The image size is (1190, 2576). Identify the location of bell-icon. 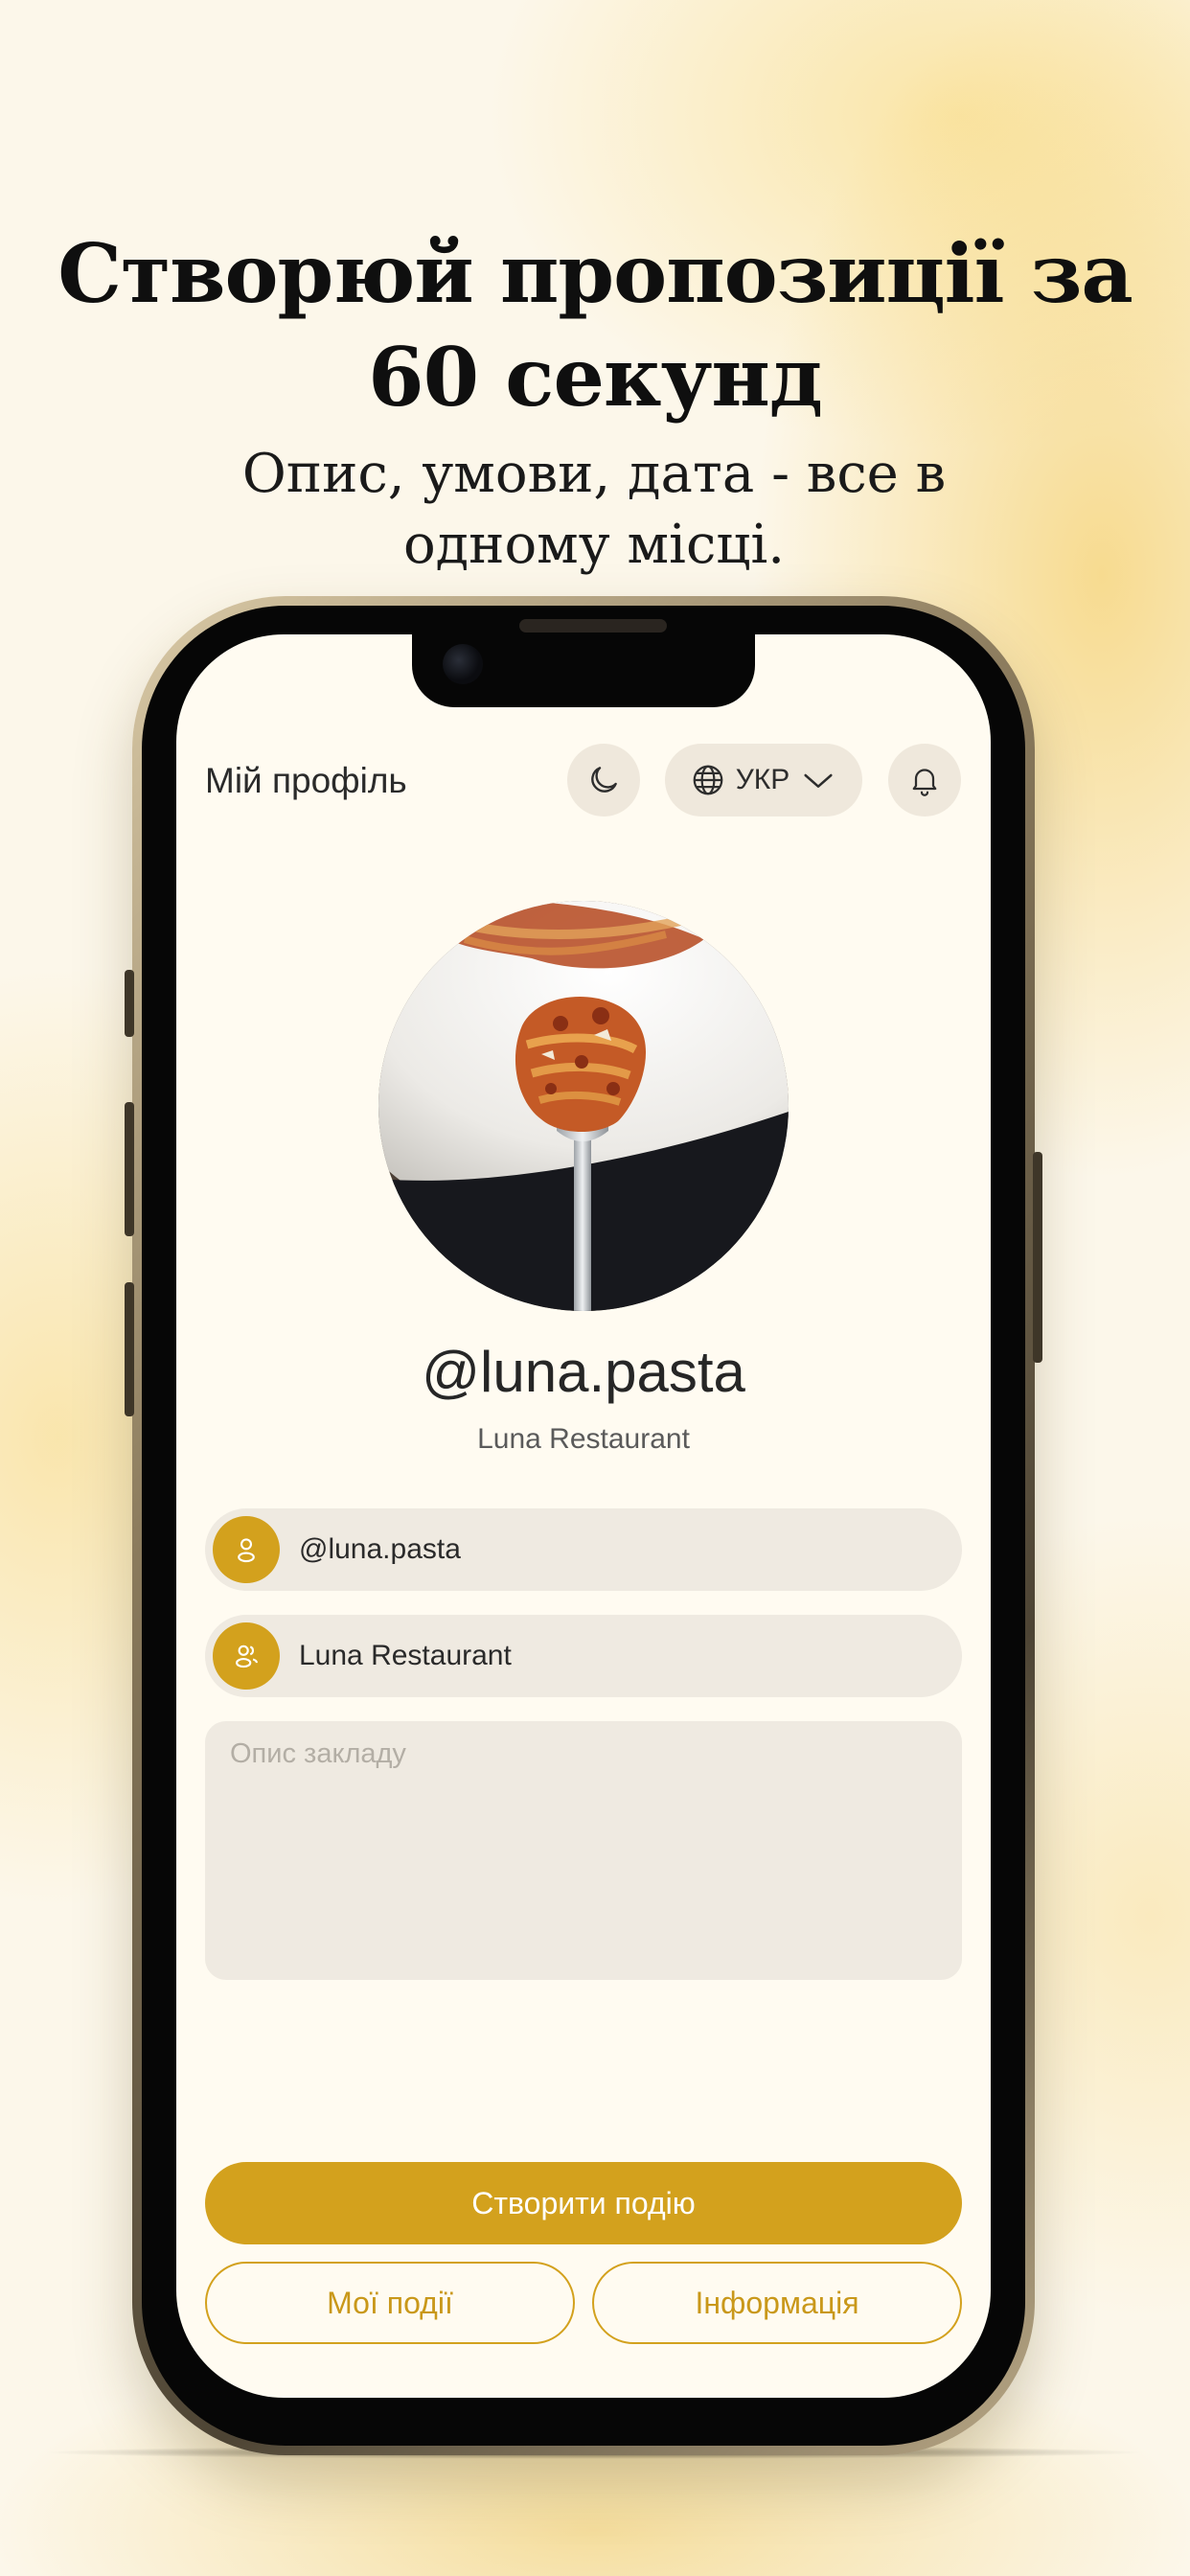
(925, 782).